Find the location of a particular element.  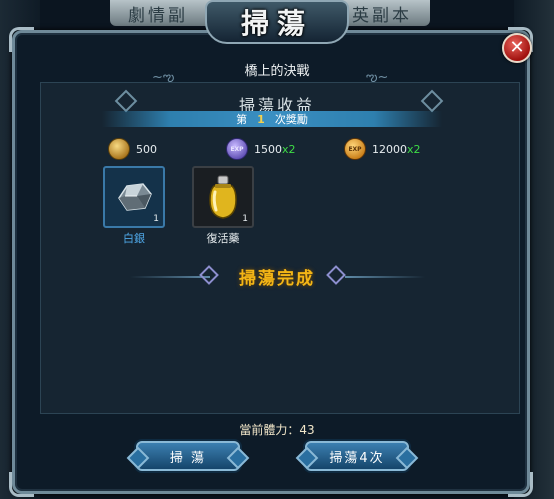

stamina-display: 當前體力：43 is located at coordinates (277, 429).